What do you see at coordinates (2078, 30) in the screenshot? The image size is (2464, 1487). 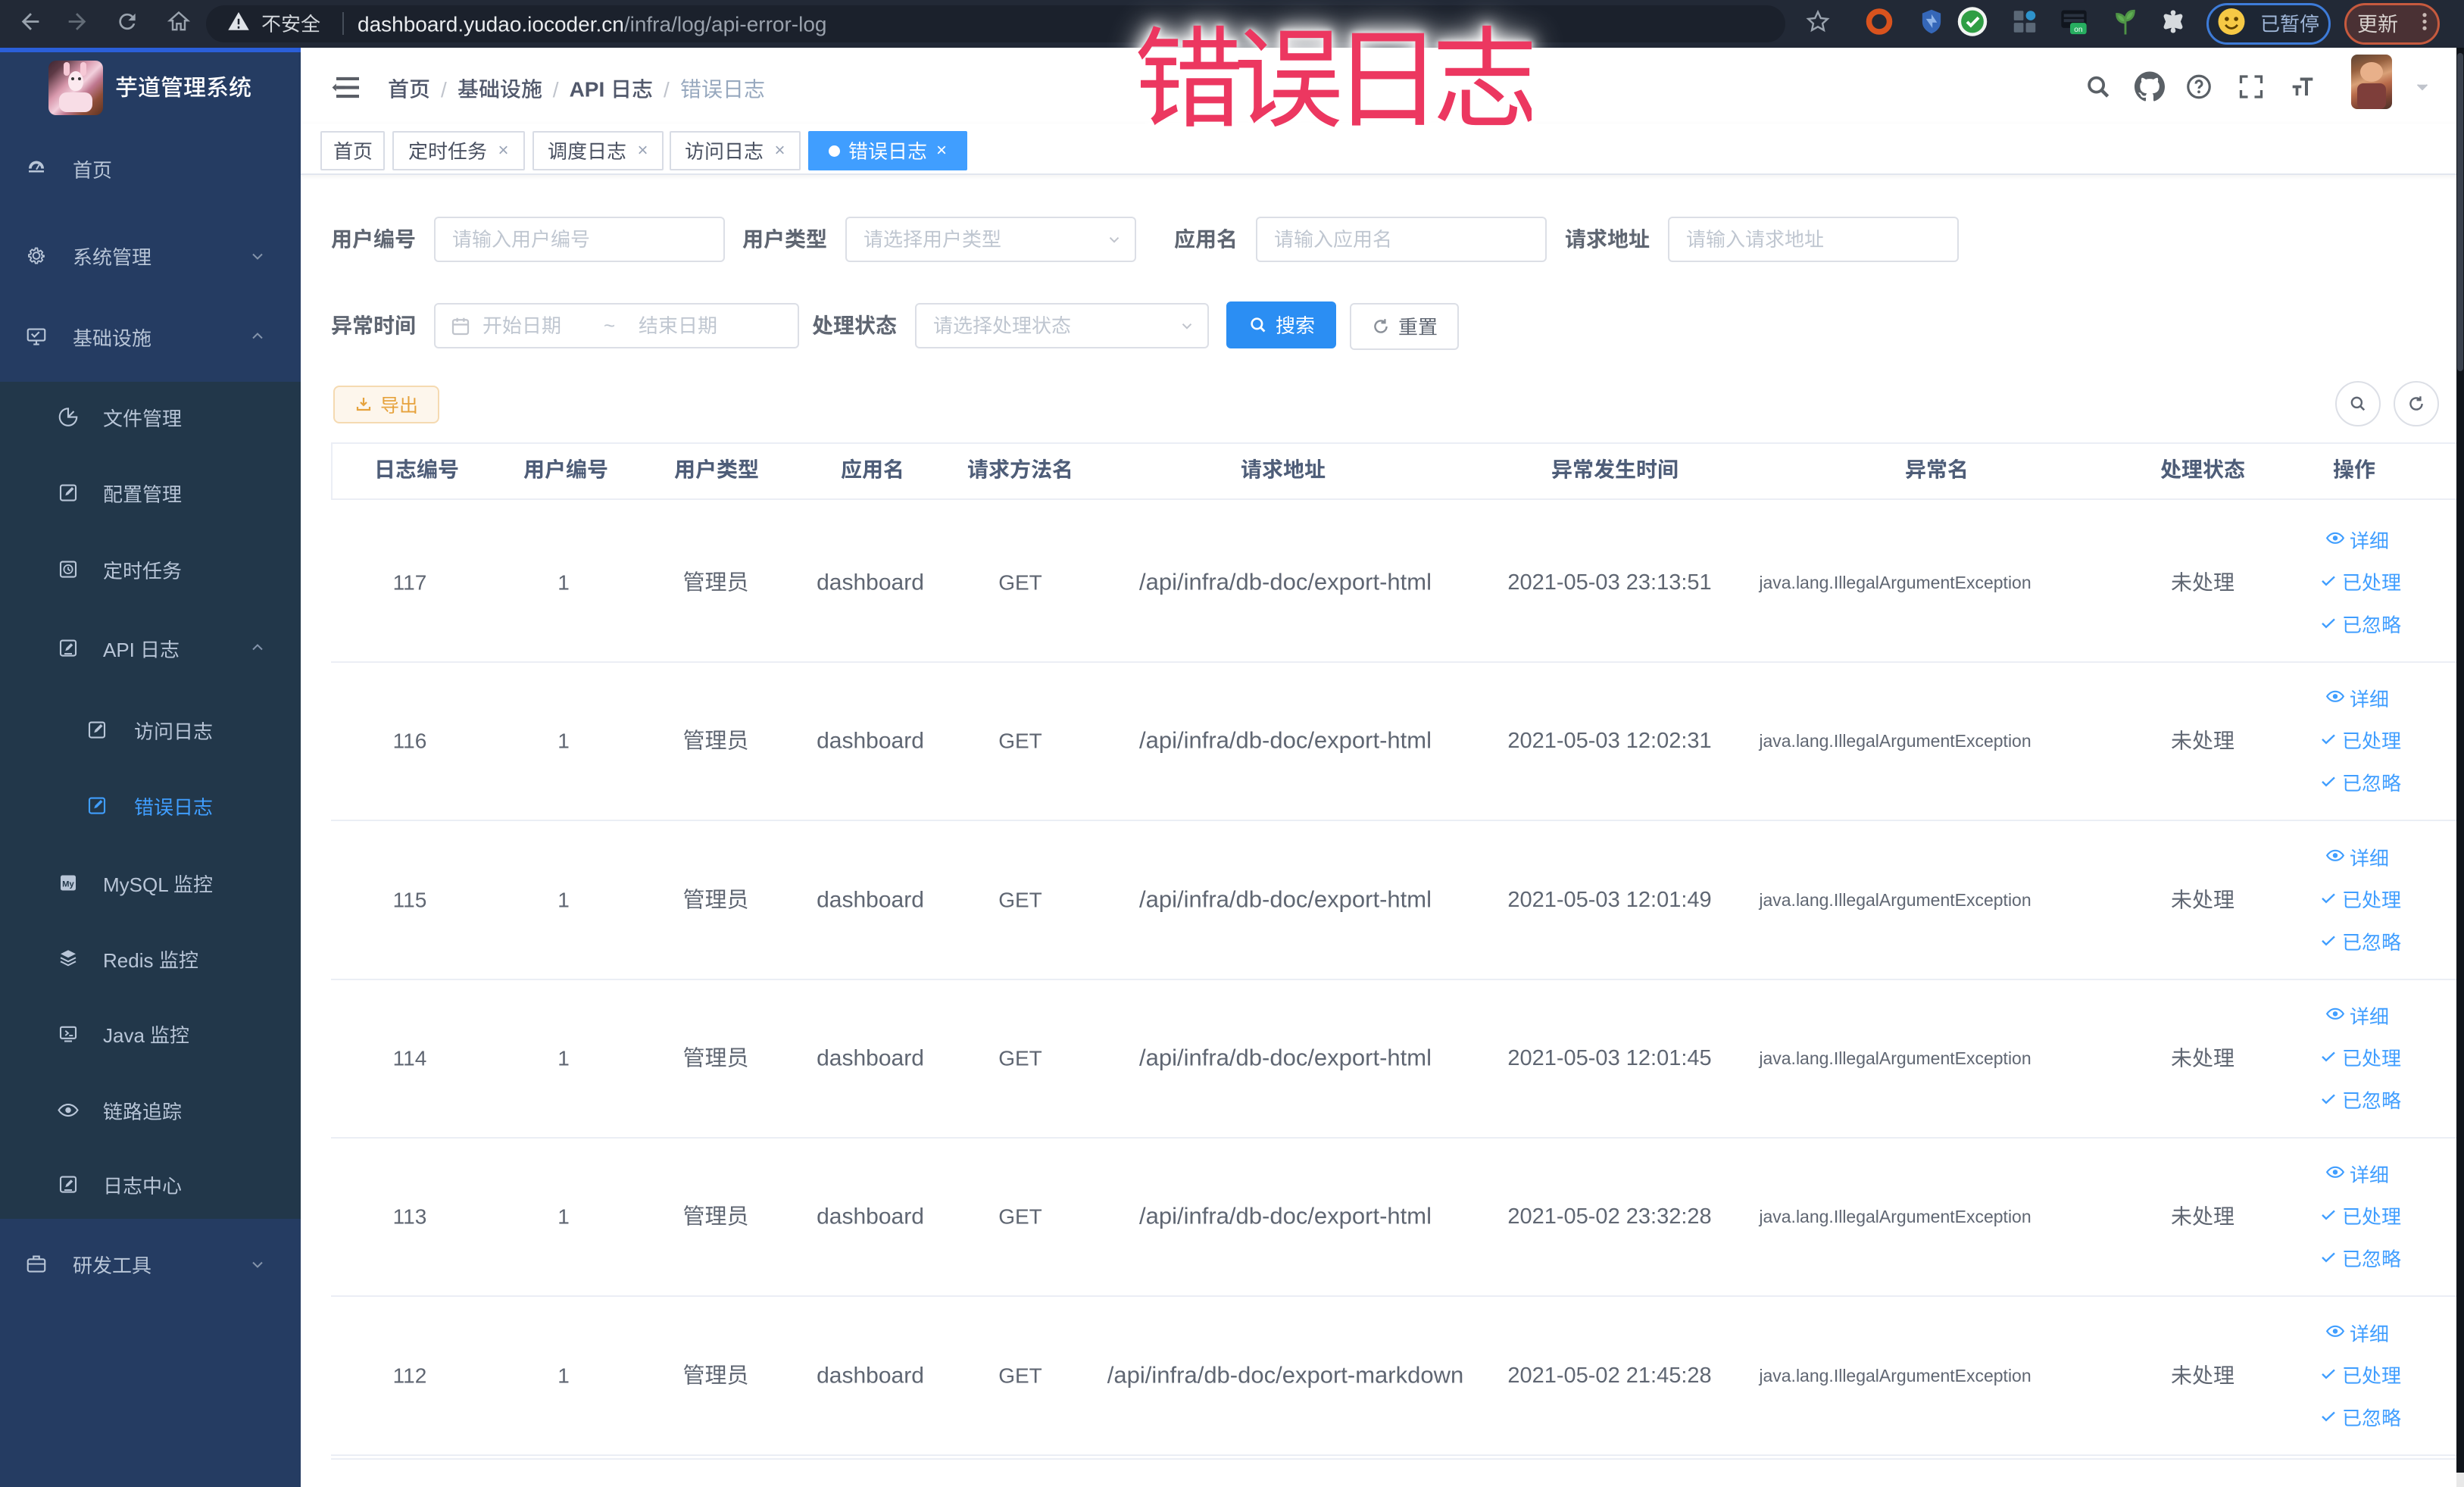 I see `svg-text: on` at bounding box center [2078, 30].